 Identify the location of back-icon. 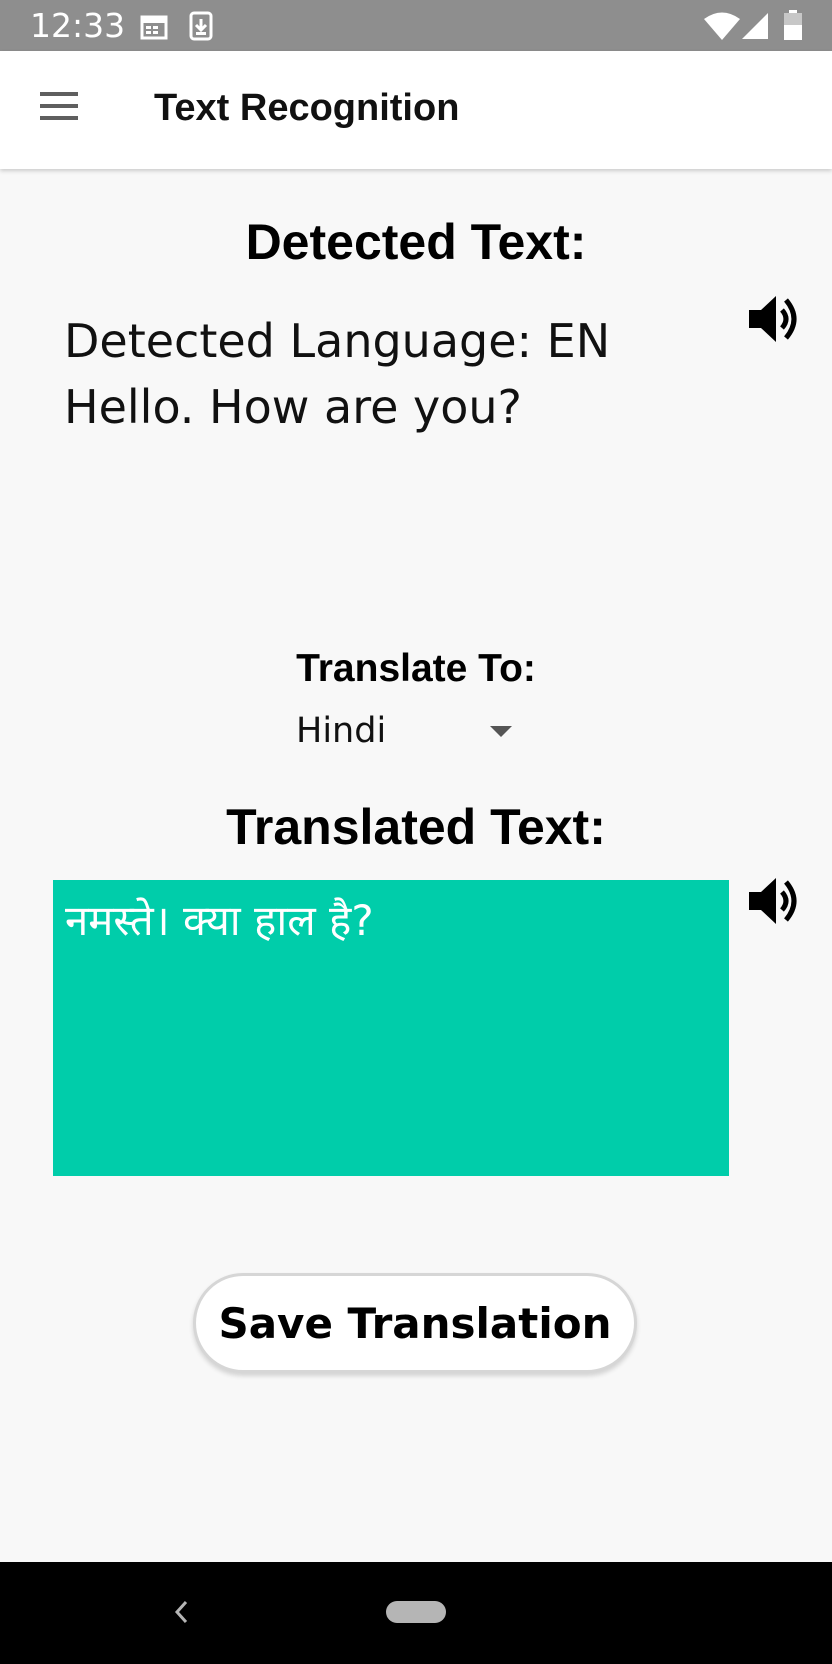
(181, 1612).